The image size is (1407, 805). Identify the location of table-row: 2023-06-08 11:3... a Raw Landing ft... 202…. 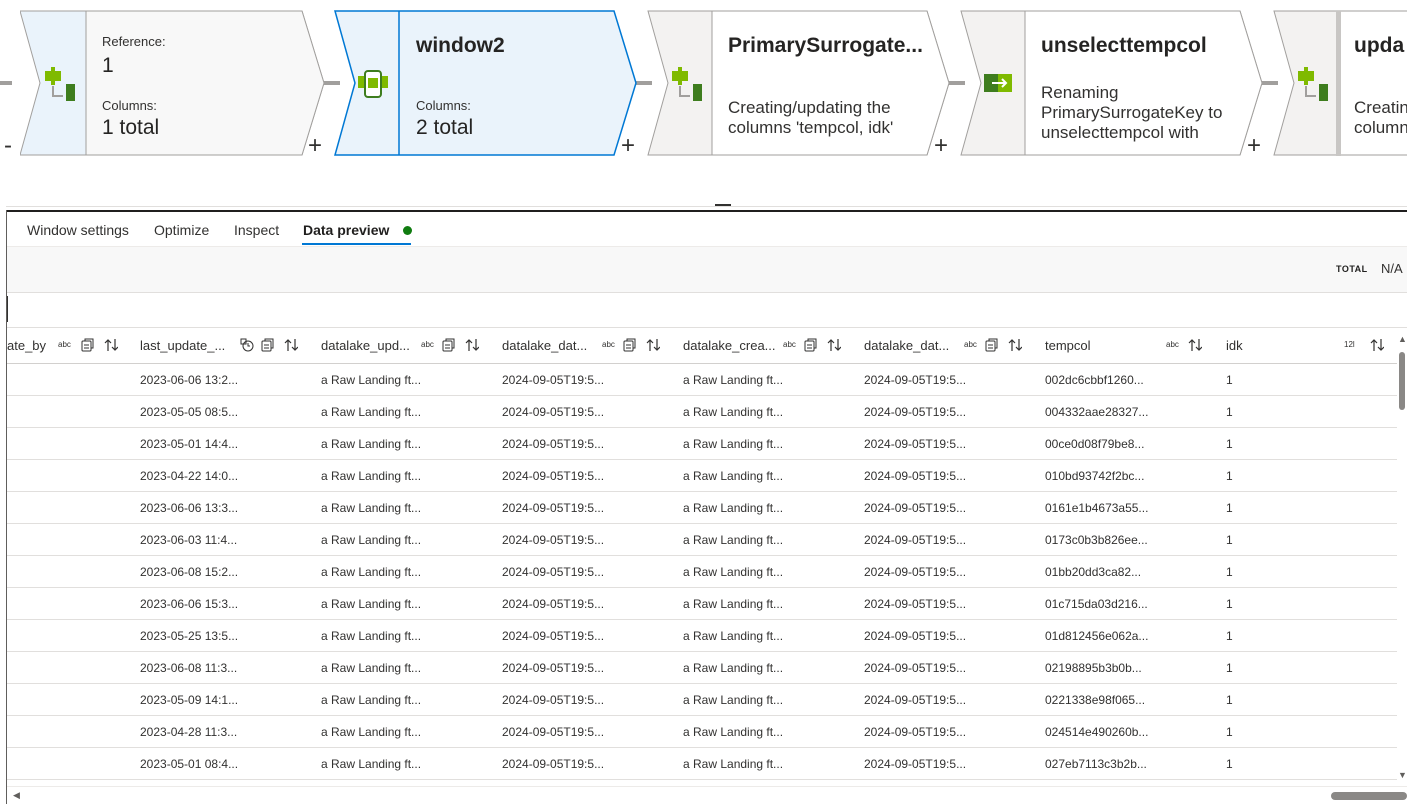
(702, 668).